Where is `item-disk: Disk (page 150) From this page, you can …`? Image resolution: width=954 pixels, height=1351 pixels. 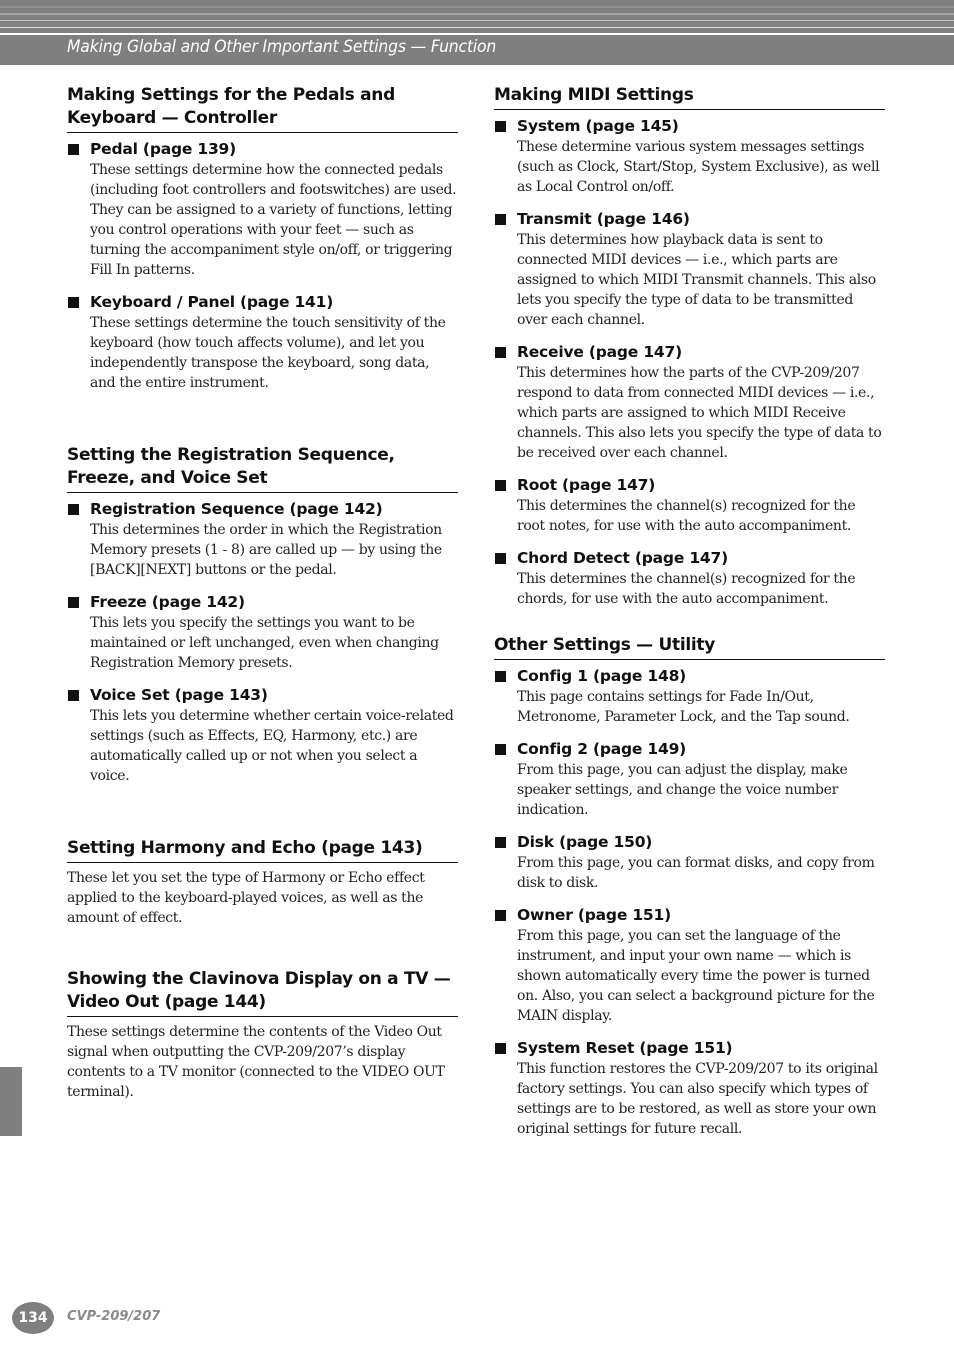 item-disk: Disk (page 150) From this page, you can … is located at coordinates (689, 862).